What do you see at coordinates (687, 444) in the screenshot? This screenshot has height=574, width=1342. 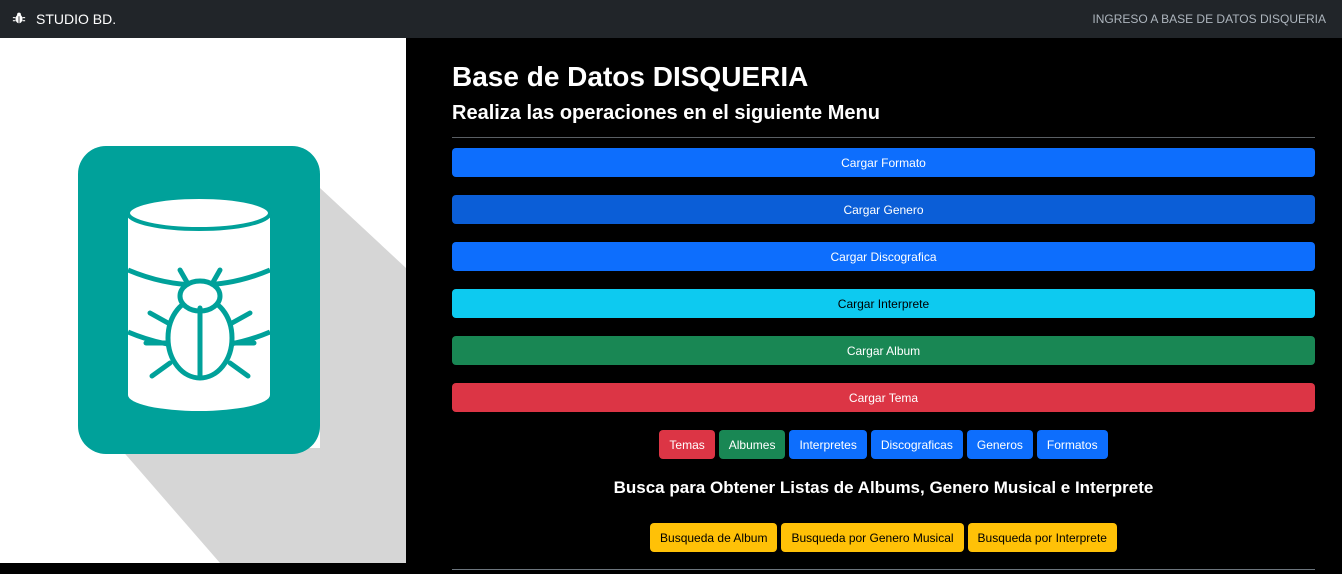 I see `temas-button: Temas` at bounding box center [687, 444].